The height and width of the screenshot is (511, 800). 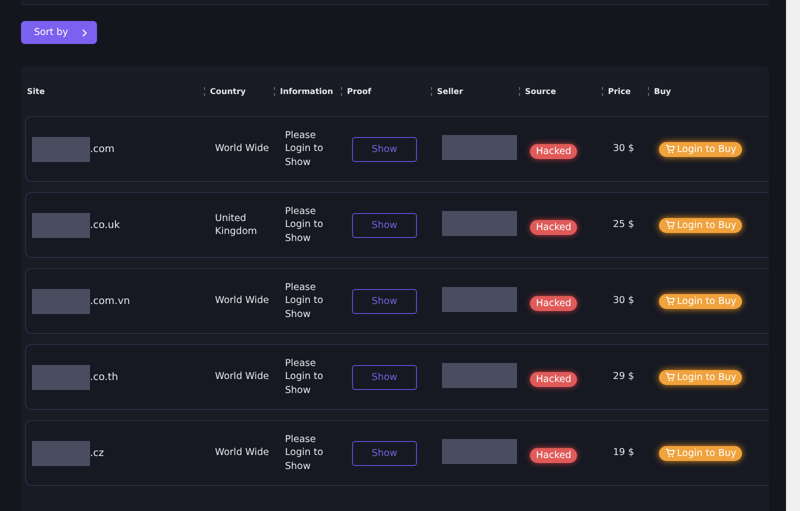 What do you see at coordinates (624, 453) in the screenshot?
I see `price-text: 19 $` at bounding box center [624, 453].